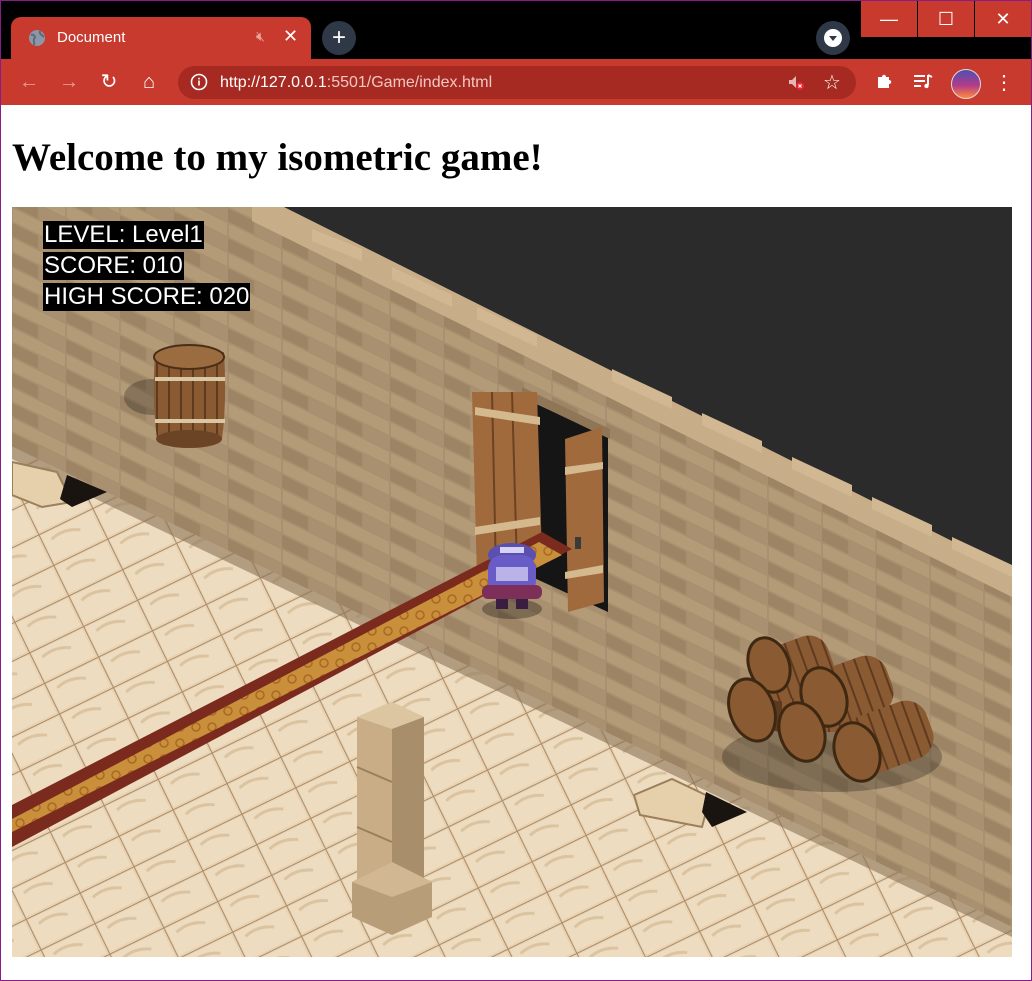 The height and width of the screenshot is (981, 1032). What do you see at coordinates (884, 83) in the screenshot?
I see `puzzle-icon` at bounding box center [884, 83].